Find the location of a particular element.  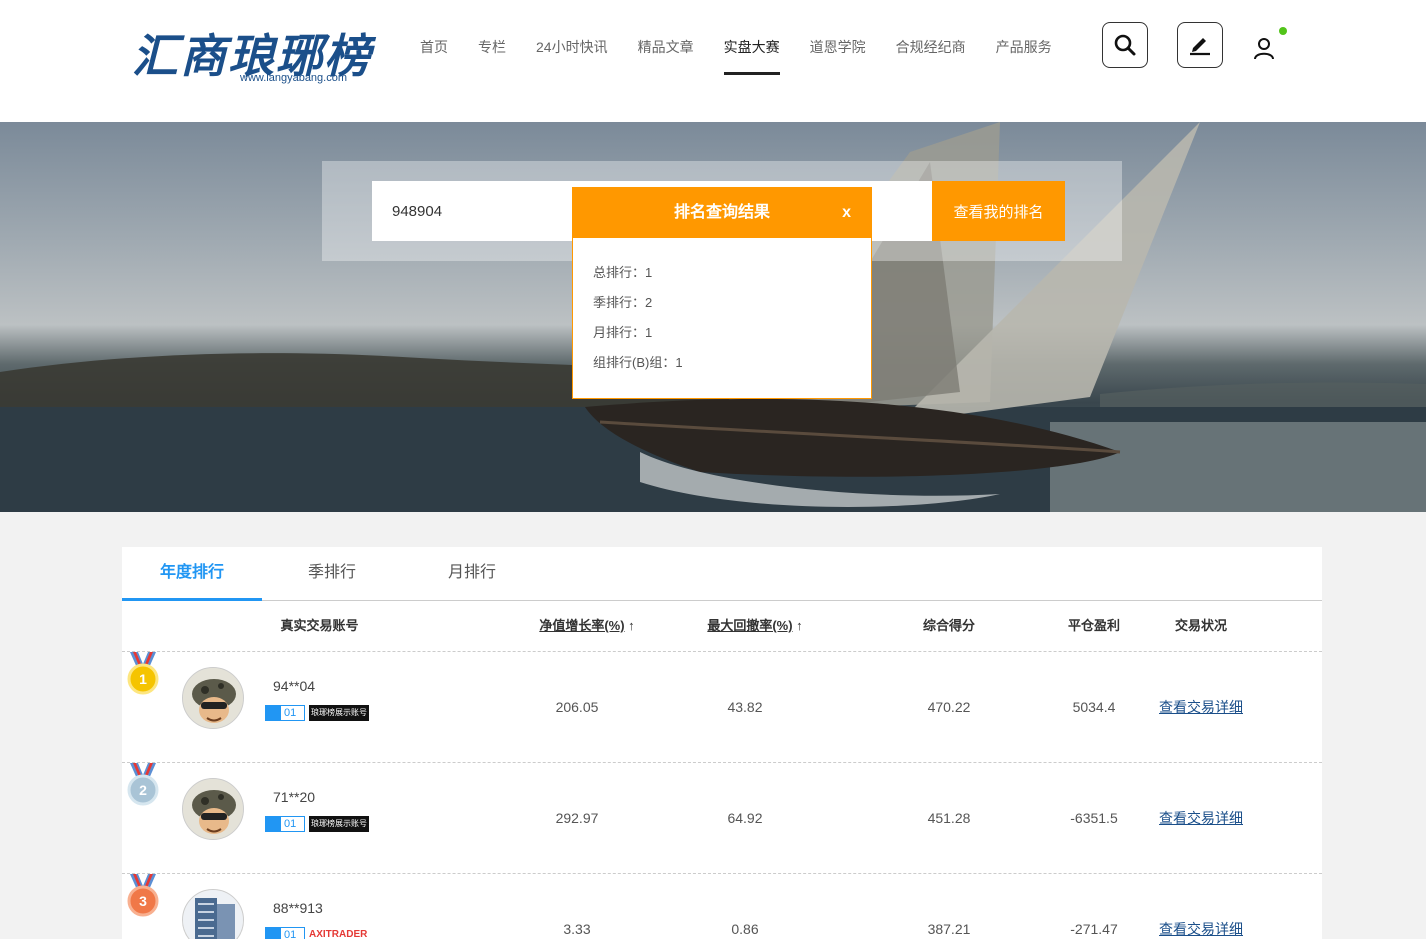

popup-header: 排名查询结果 x is located at coordinates (722, 213).